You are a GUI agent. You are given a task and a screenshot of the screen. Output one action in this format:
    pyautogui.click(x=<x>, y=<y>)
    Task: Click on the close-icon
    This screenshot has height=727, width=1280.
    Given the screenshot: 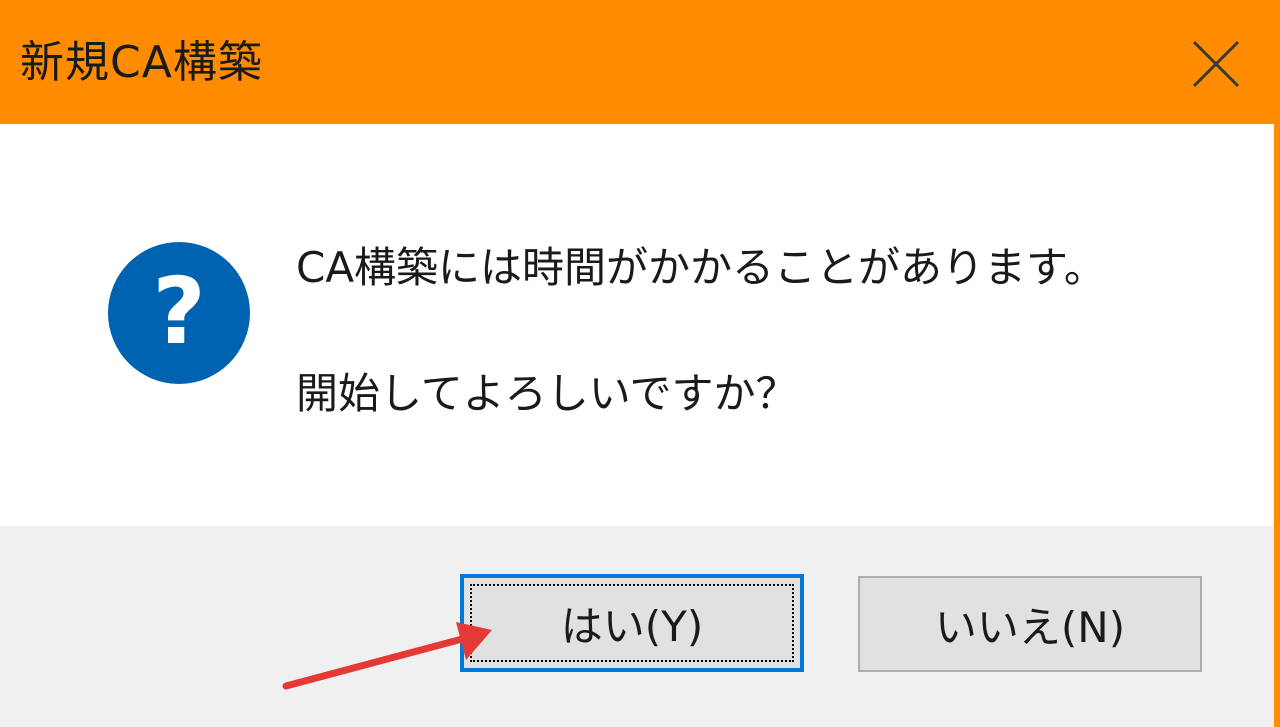 What is the action you would take?
    pyautogui.click(x=1216, y=64)
    